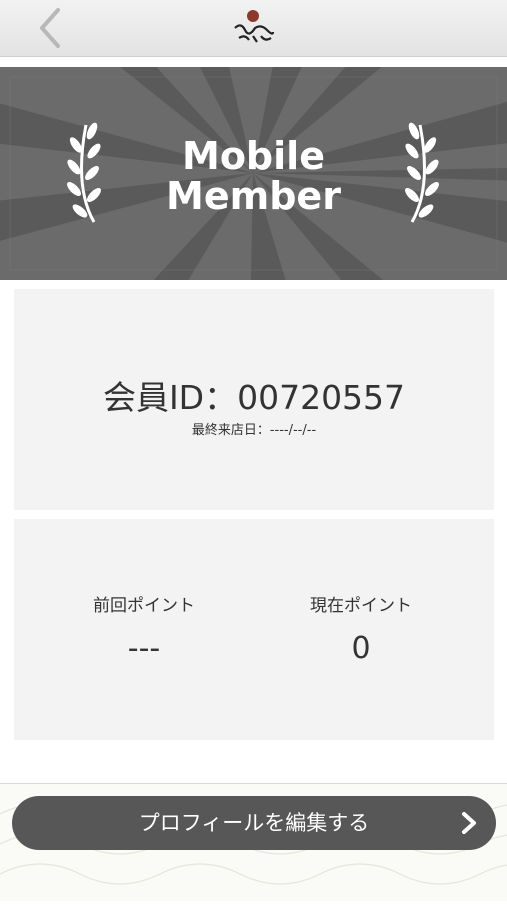 This screenshot has width=507, height=905. What do you see at coordinates (361, 606) in the screenshot?
I see `current-points-label: 現在ポイント` at bounding box center [361, 606].